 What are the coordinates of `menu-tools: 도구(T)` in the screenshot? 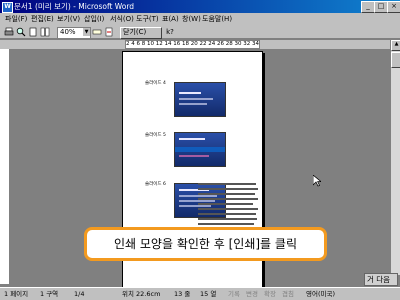 It's located at (147, 19).